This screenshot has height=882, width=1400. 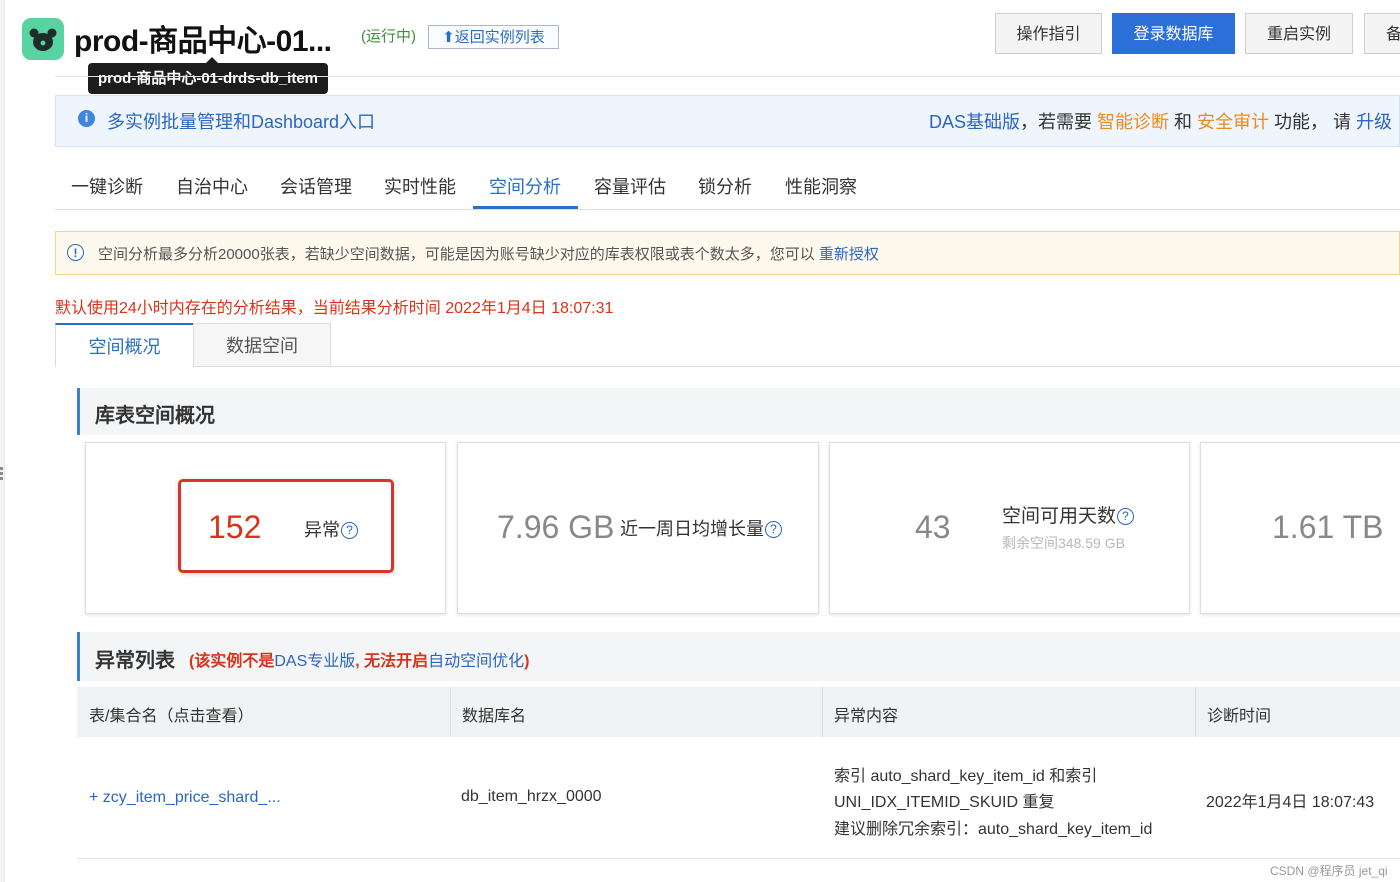 What do you see at coordinates (727, 76) in the screenshot?
I see `header-divider` at bounding box center [727, 76].